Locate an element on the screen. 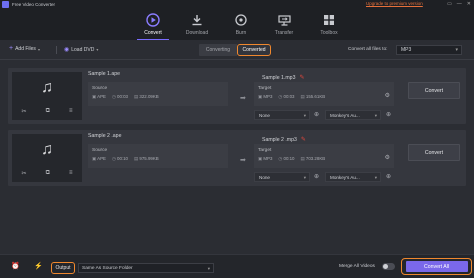  target-info: Target ▣ MP3 ◷ 00:10 ▤ 703.28KB ⚙ is located at coordinates (324, 156).